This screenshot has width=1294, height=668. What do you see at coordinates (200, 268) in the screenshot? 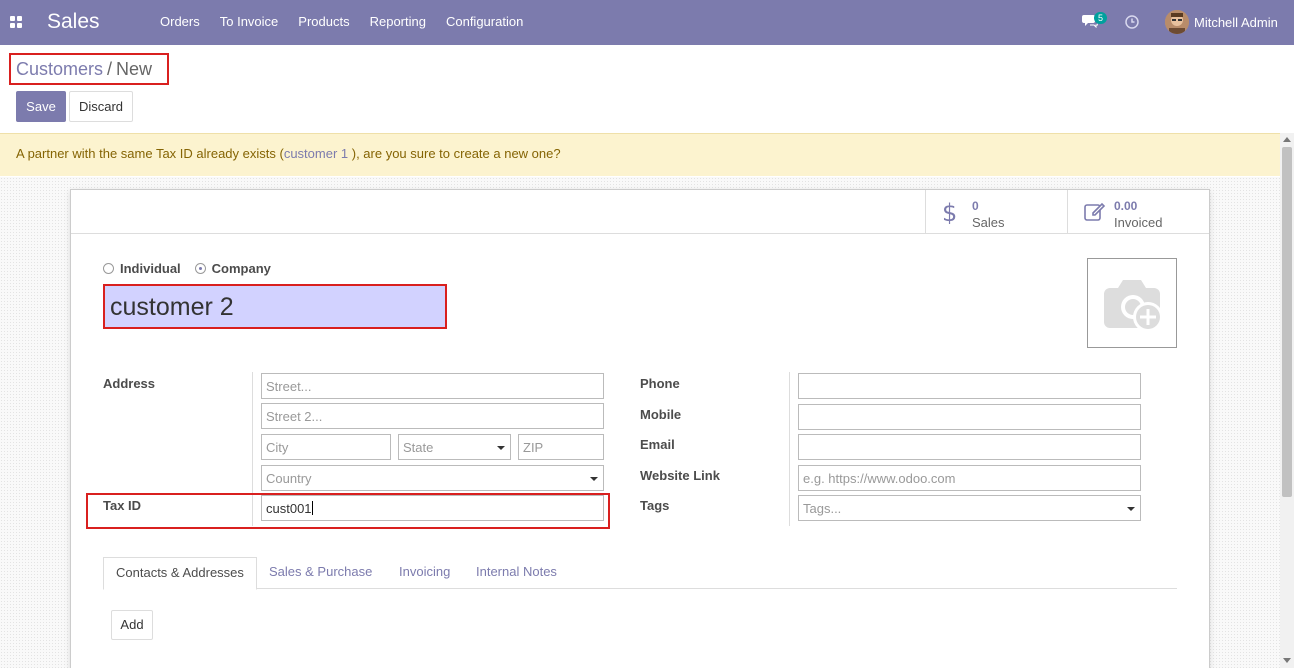
I see `company-radio` at bounding box center [200, 268].